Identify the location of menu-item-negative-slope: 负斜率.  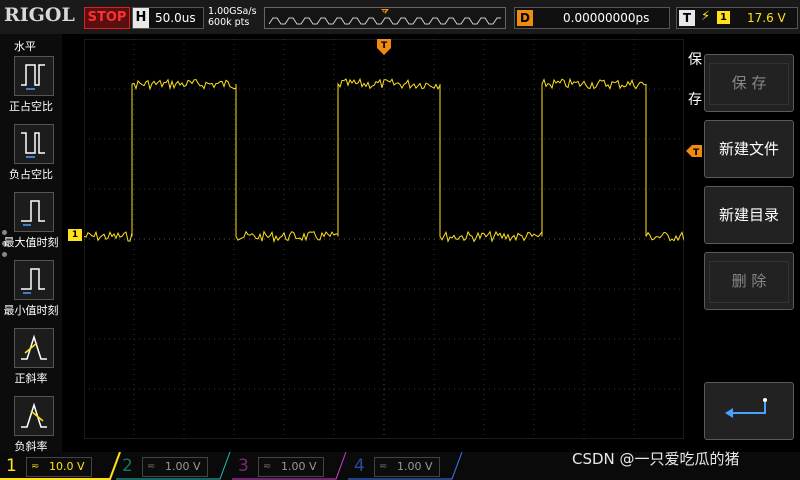
(31, 427).